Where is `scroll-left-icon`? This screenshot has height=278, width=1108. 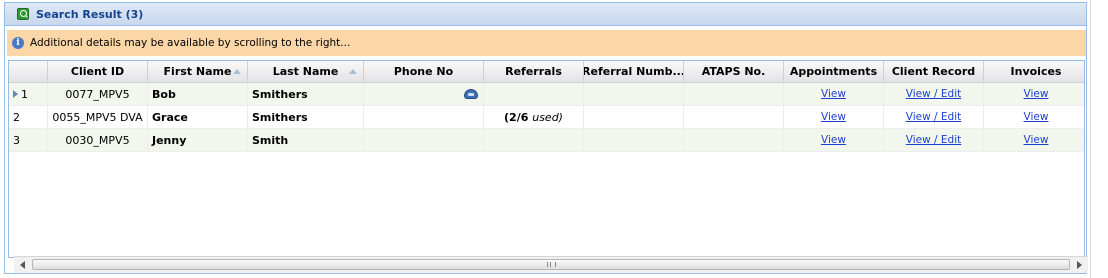 scroll-left-icon is located at coordinates (22, 265).